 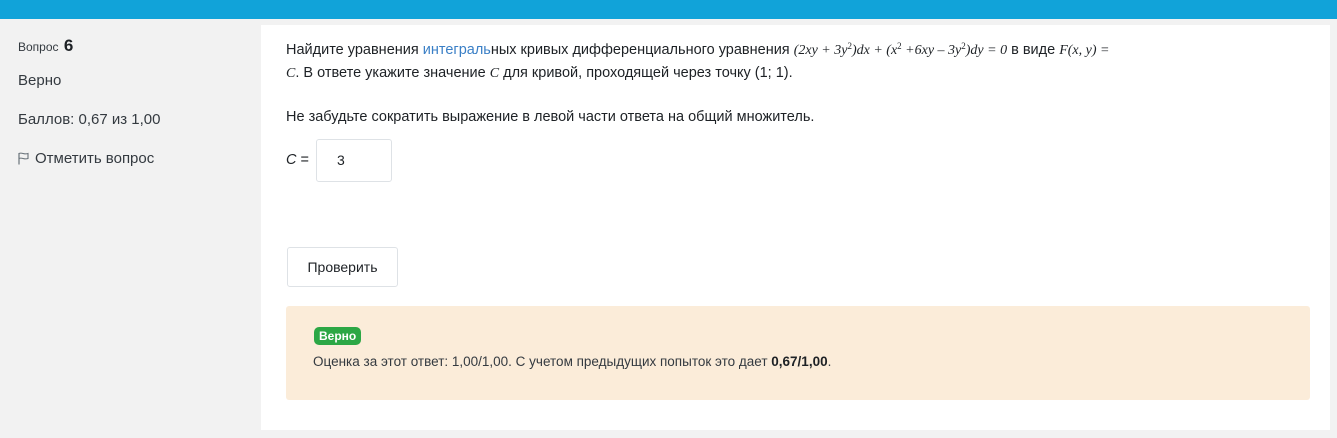 What do you see at coordinates (40, 80) in the screenshot?
I see `question-state: Верно` at bounding box center [40, 80].